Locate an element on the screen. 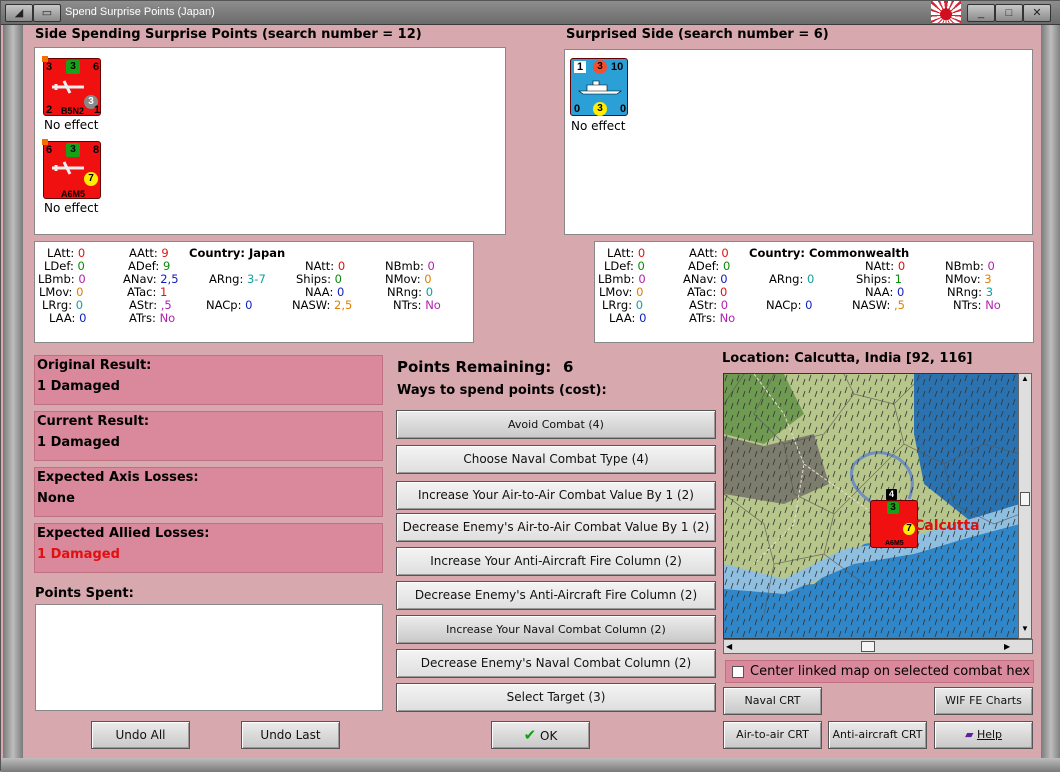 The width and height of the screenshot is (1060, 772). stat-atac: ATac: 0 is located at coordinates (707, 292).